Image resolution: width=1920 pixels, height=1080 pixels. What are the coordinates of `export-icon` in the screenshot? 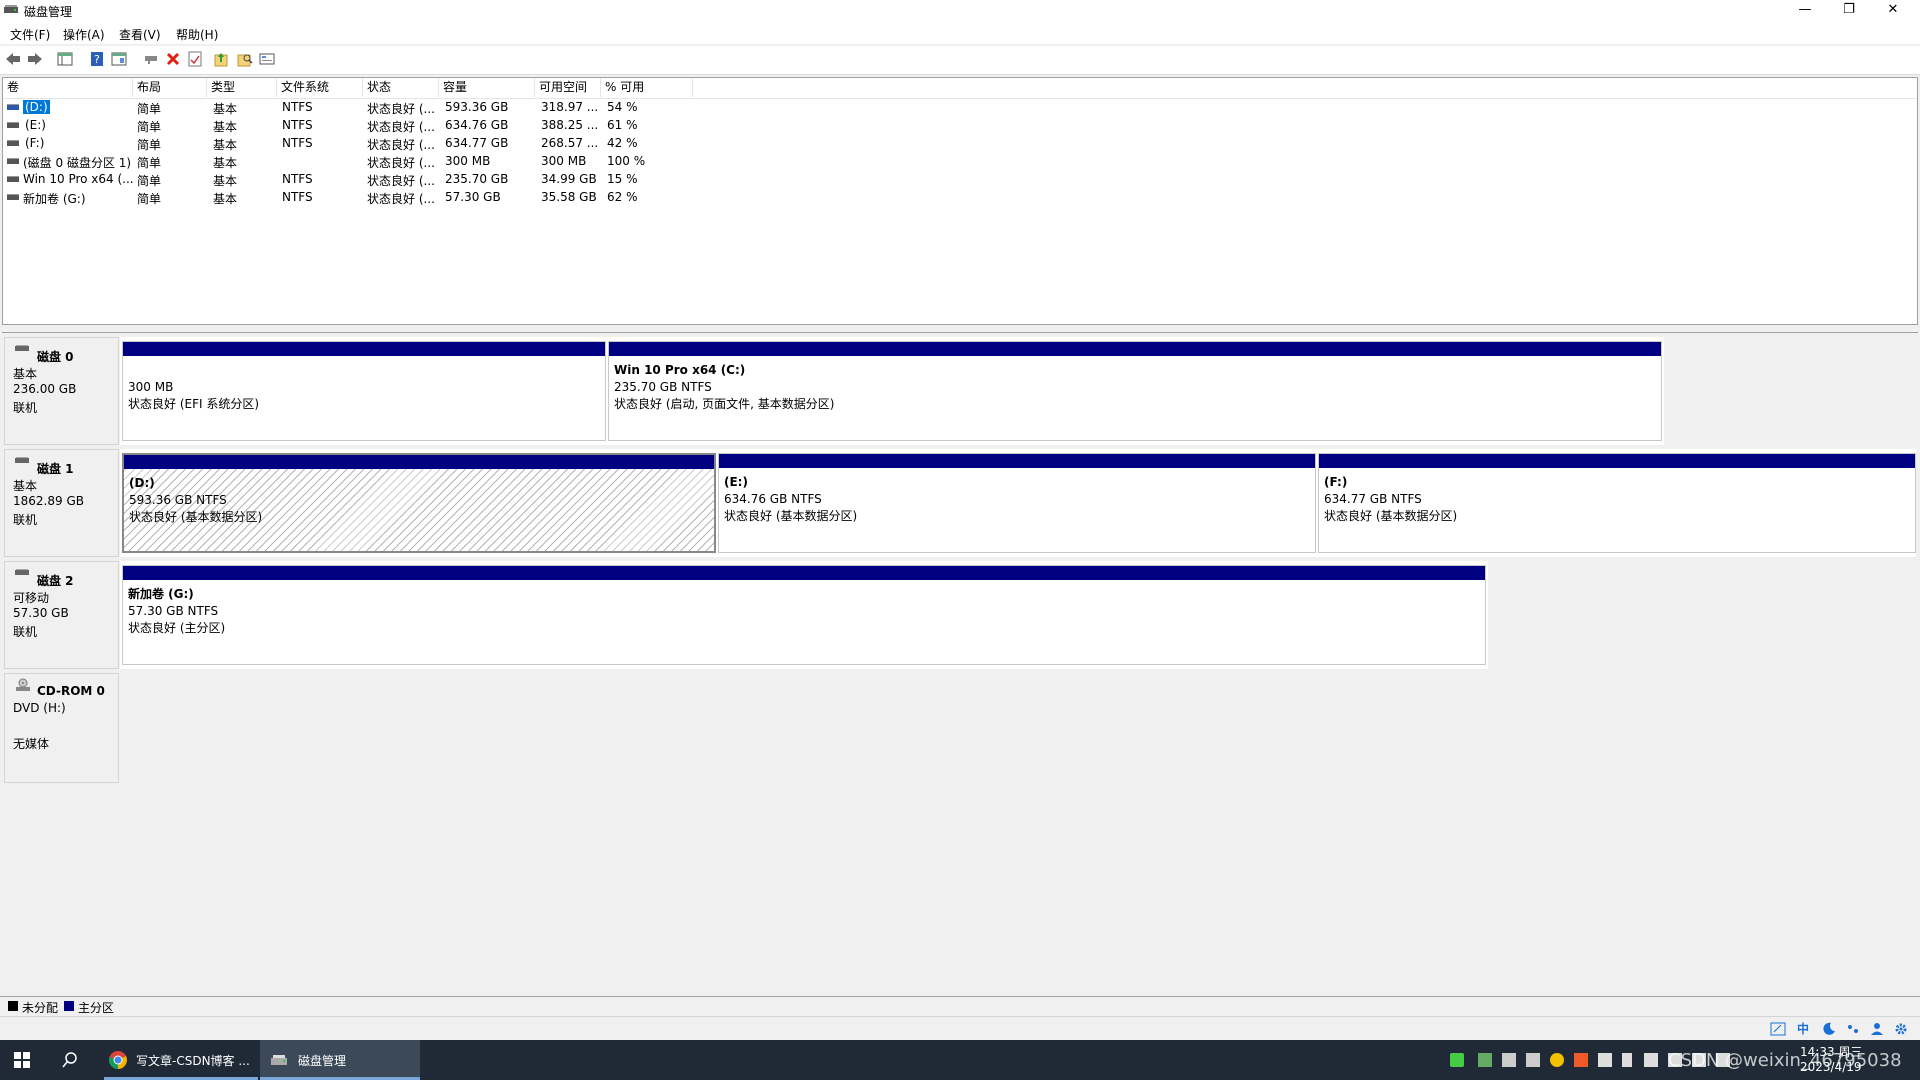 It's located at (221, 59).